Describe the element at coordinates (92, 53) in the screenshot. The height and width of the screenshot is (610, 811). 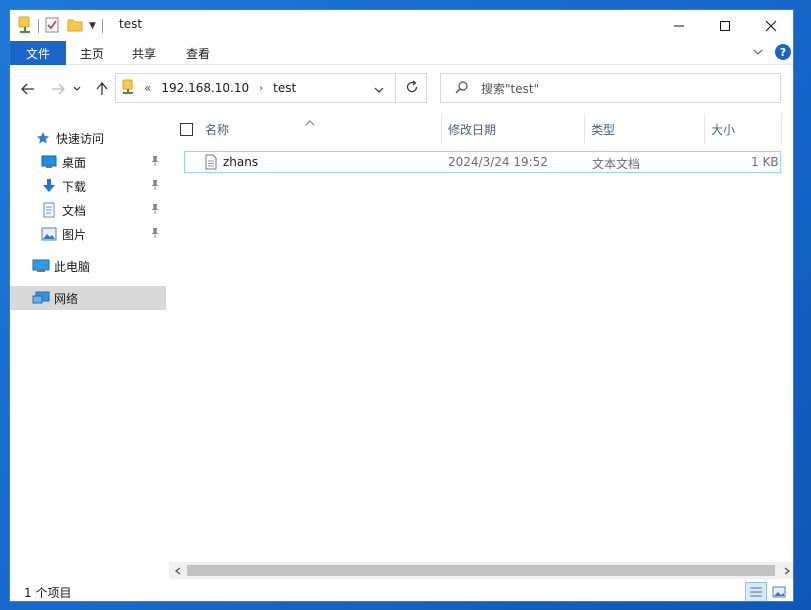
I see `tab-home: 主页` at that location.